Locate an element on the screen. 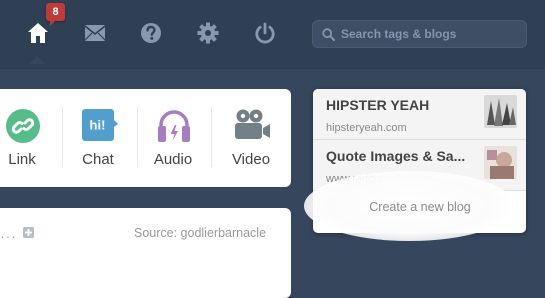 This screenshot has height=298, width=545. post-source: Source: godlierbarnacle is located at coordinates (200, 233).